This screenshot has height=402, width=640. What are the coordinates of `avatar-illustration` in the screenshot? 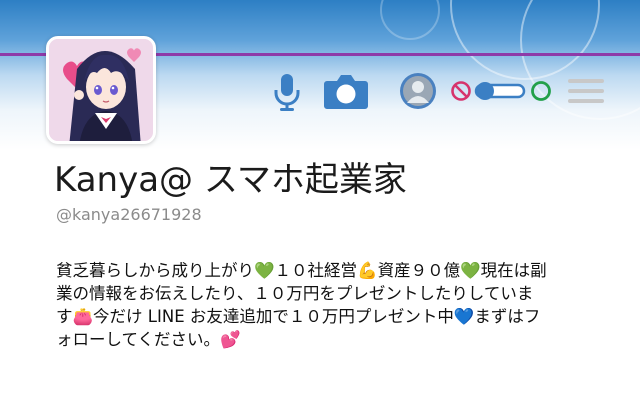 It's located at (101, 90).